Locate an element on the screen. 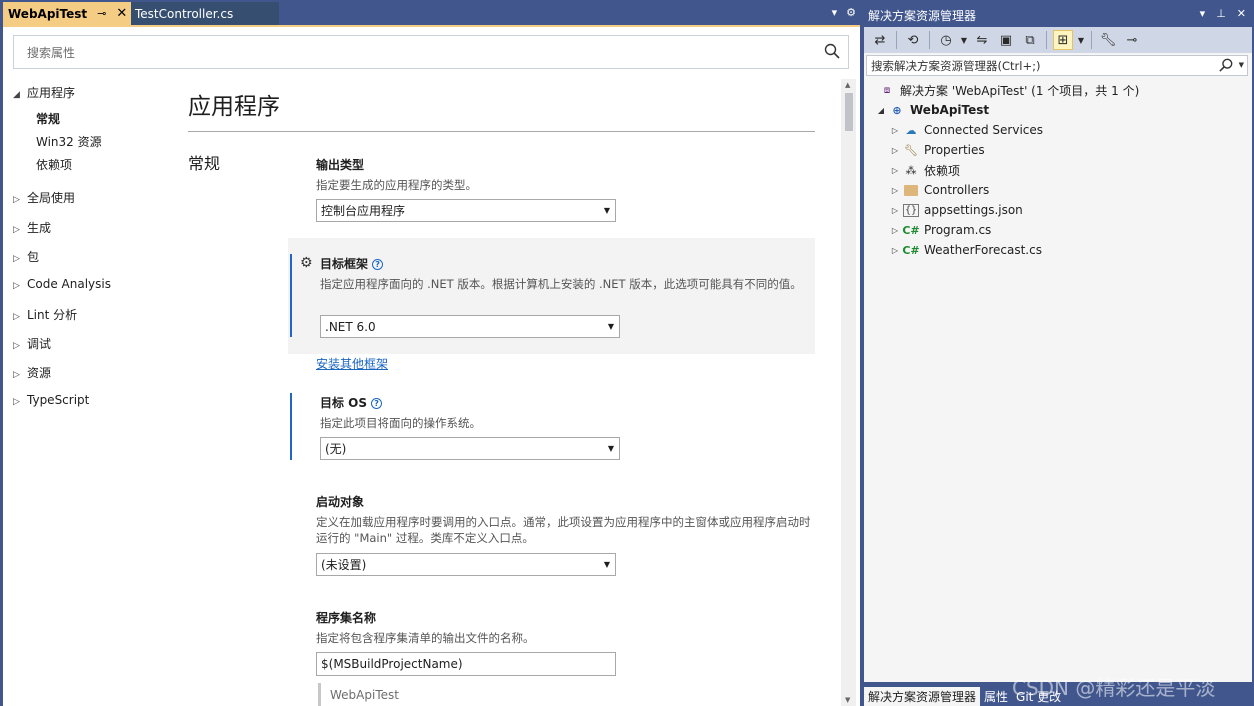 This screenshot has height=706, width=1254. nav-global-usings: ▷ 全局使用 is located at coordinates (44, 197).